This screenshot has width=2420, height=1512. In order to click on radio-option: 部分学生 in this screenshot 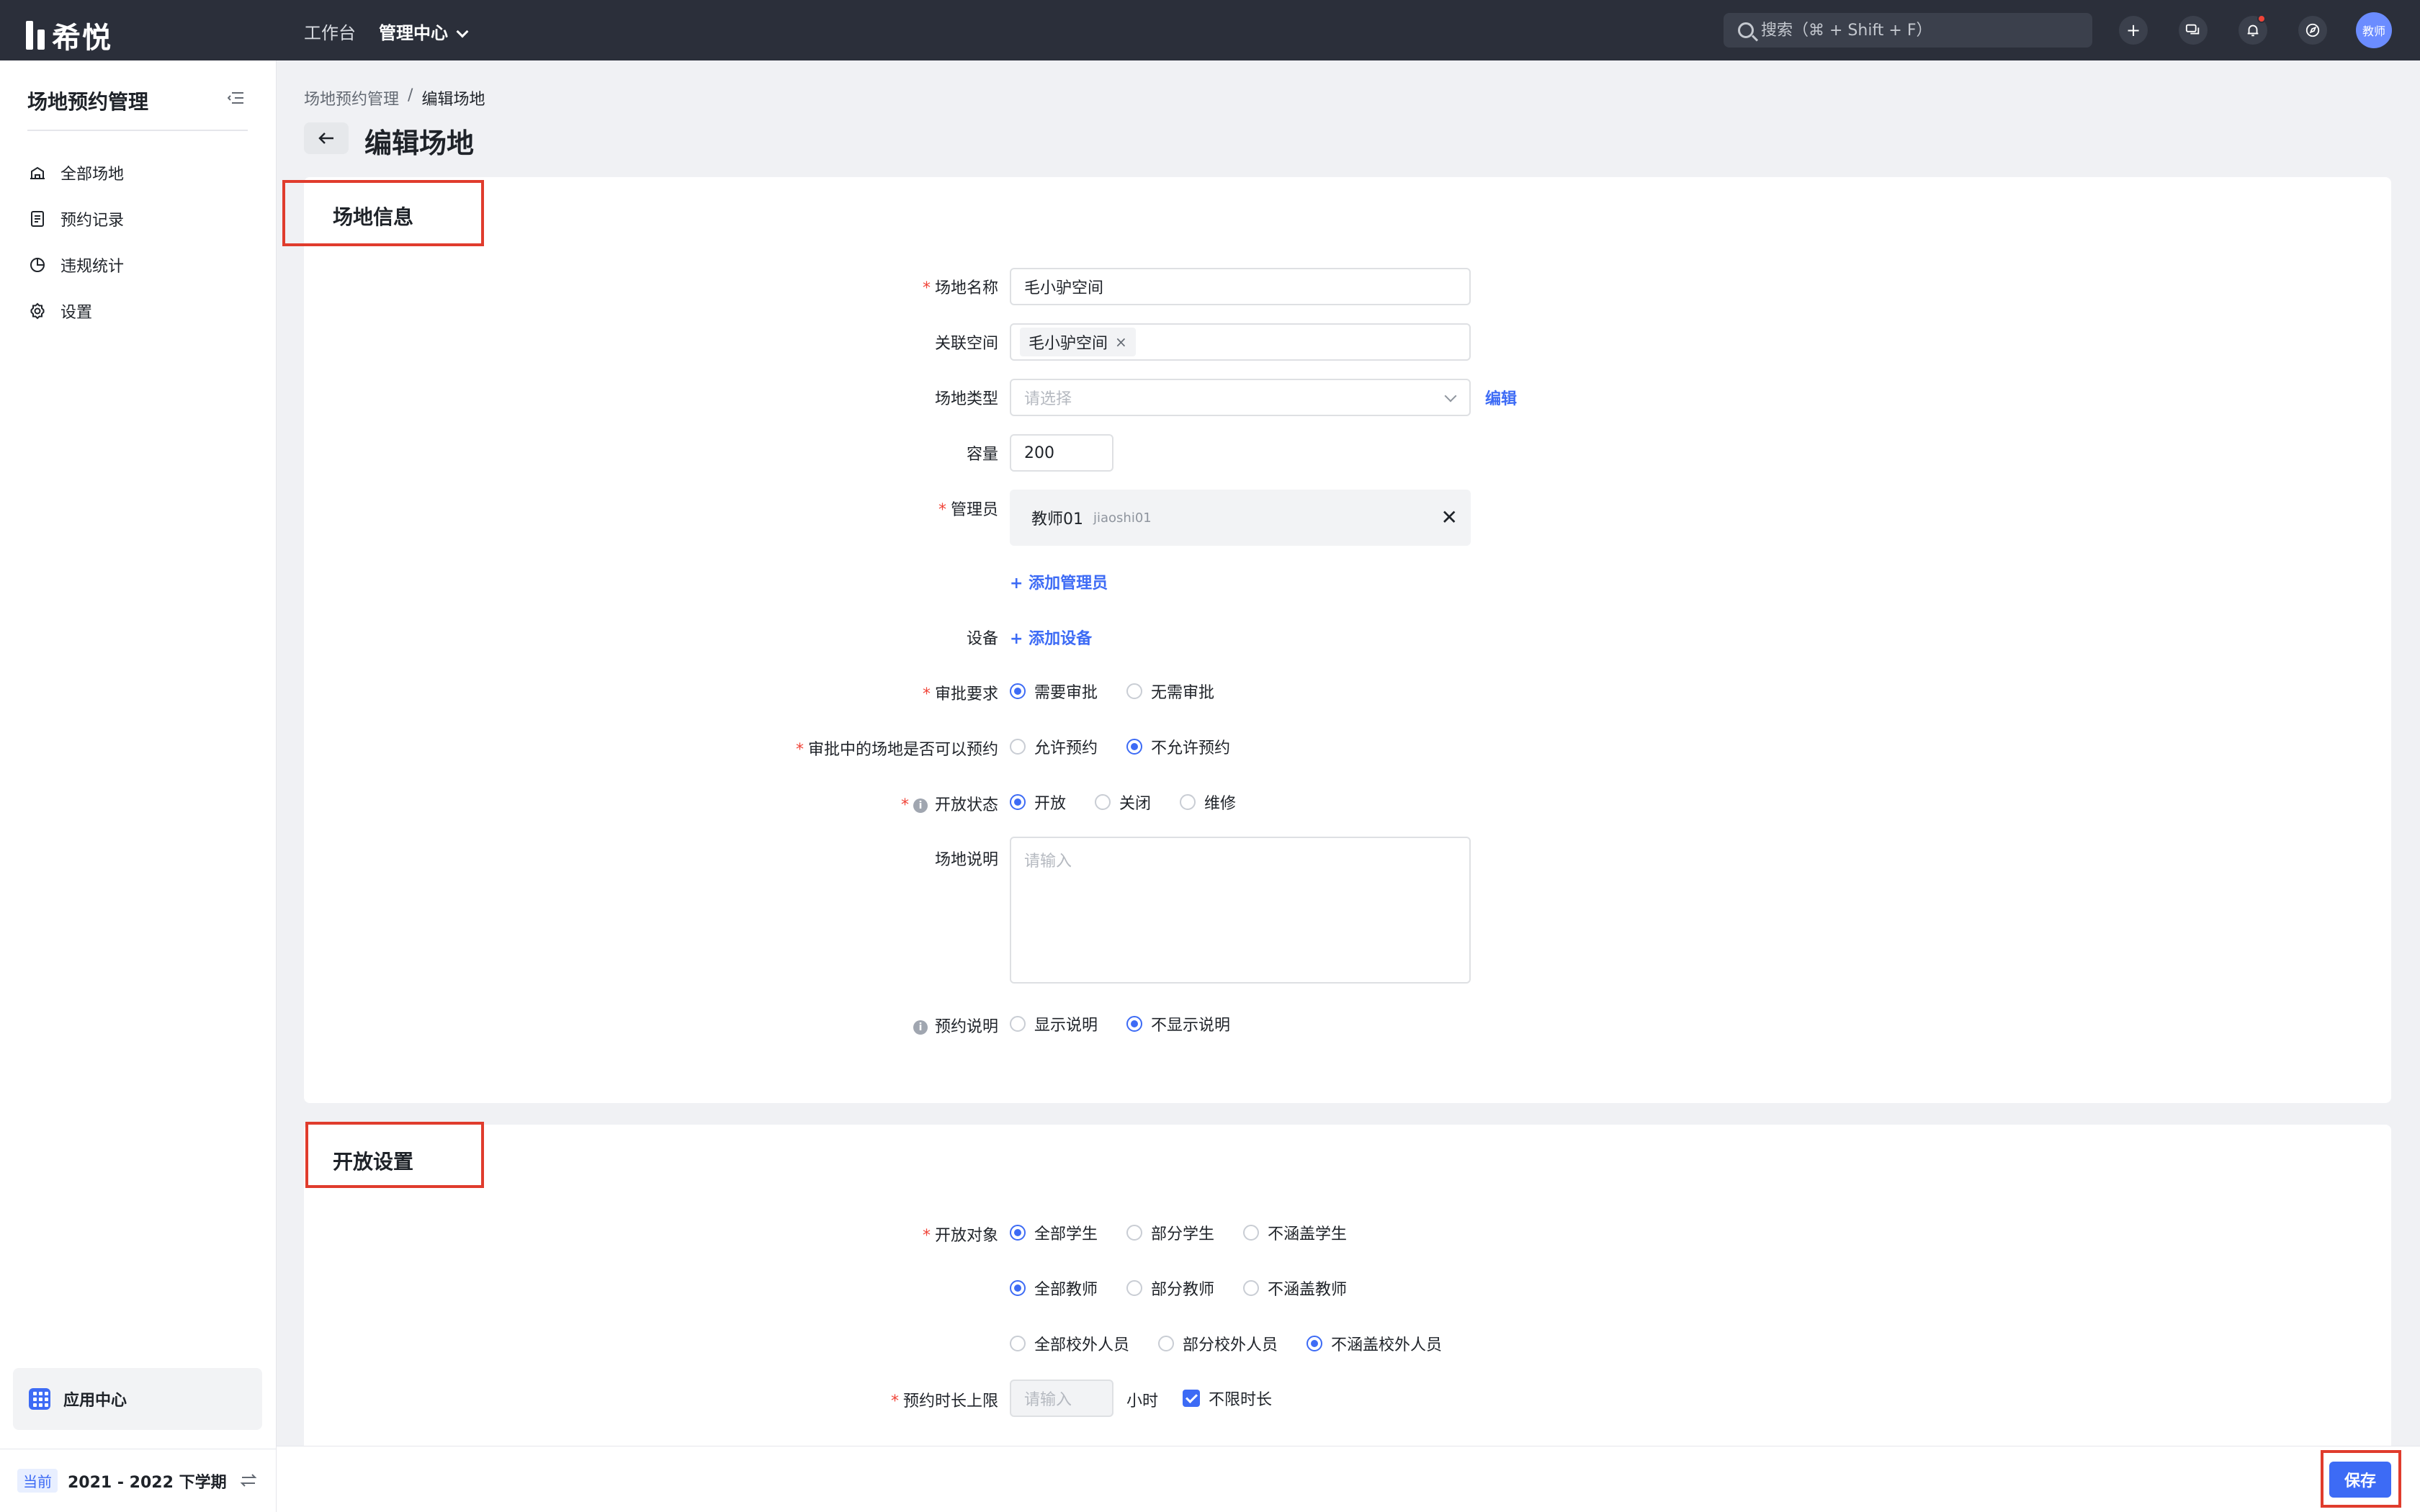, I will do `click(1170, 1232)`.